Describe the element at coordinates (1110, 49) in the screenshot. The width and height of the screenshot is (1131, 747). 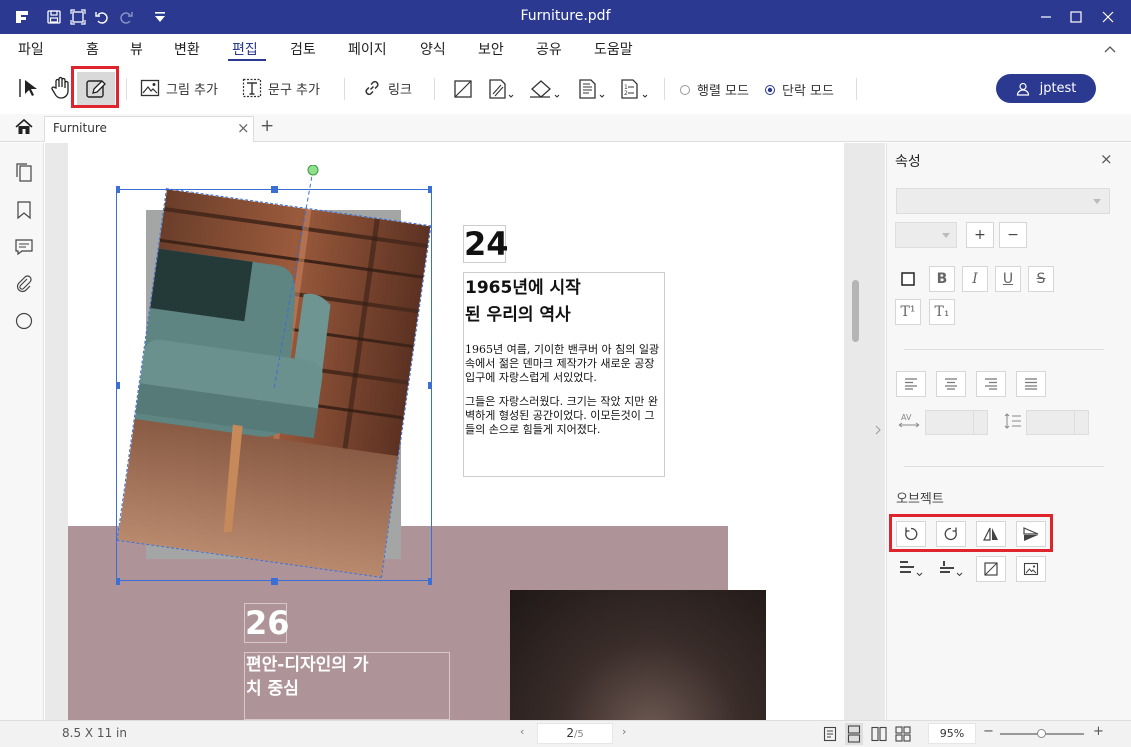
I see `collapse-ribbon-icon` at that location.